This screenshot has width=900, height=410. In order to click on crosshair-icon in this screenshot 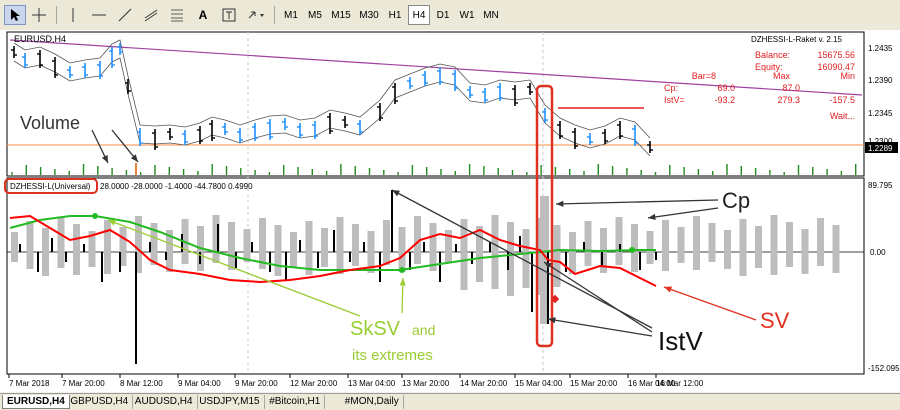, I will do `click(39, 15)`.